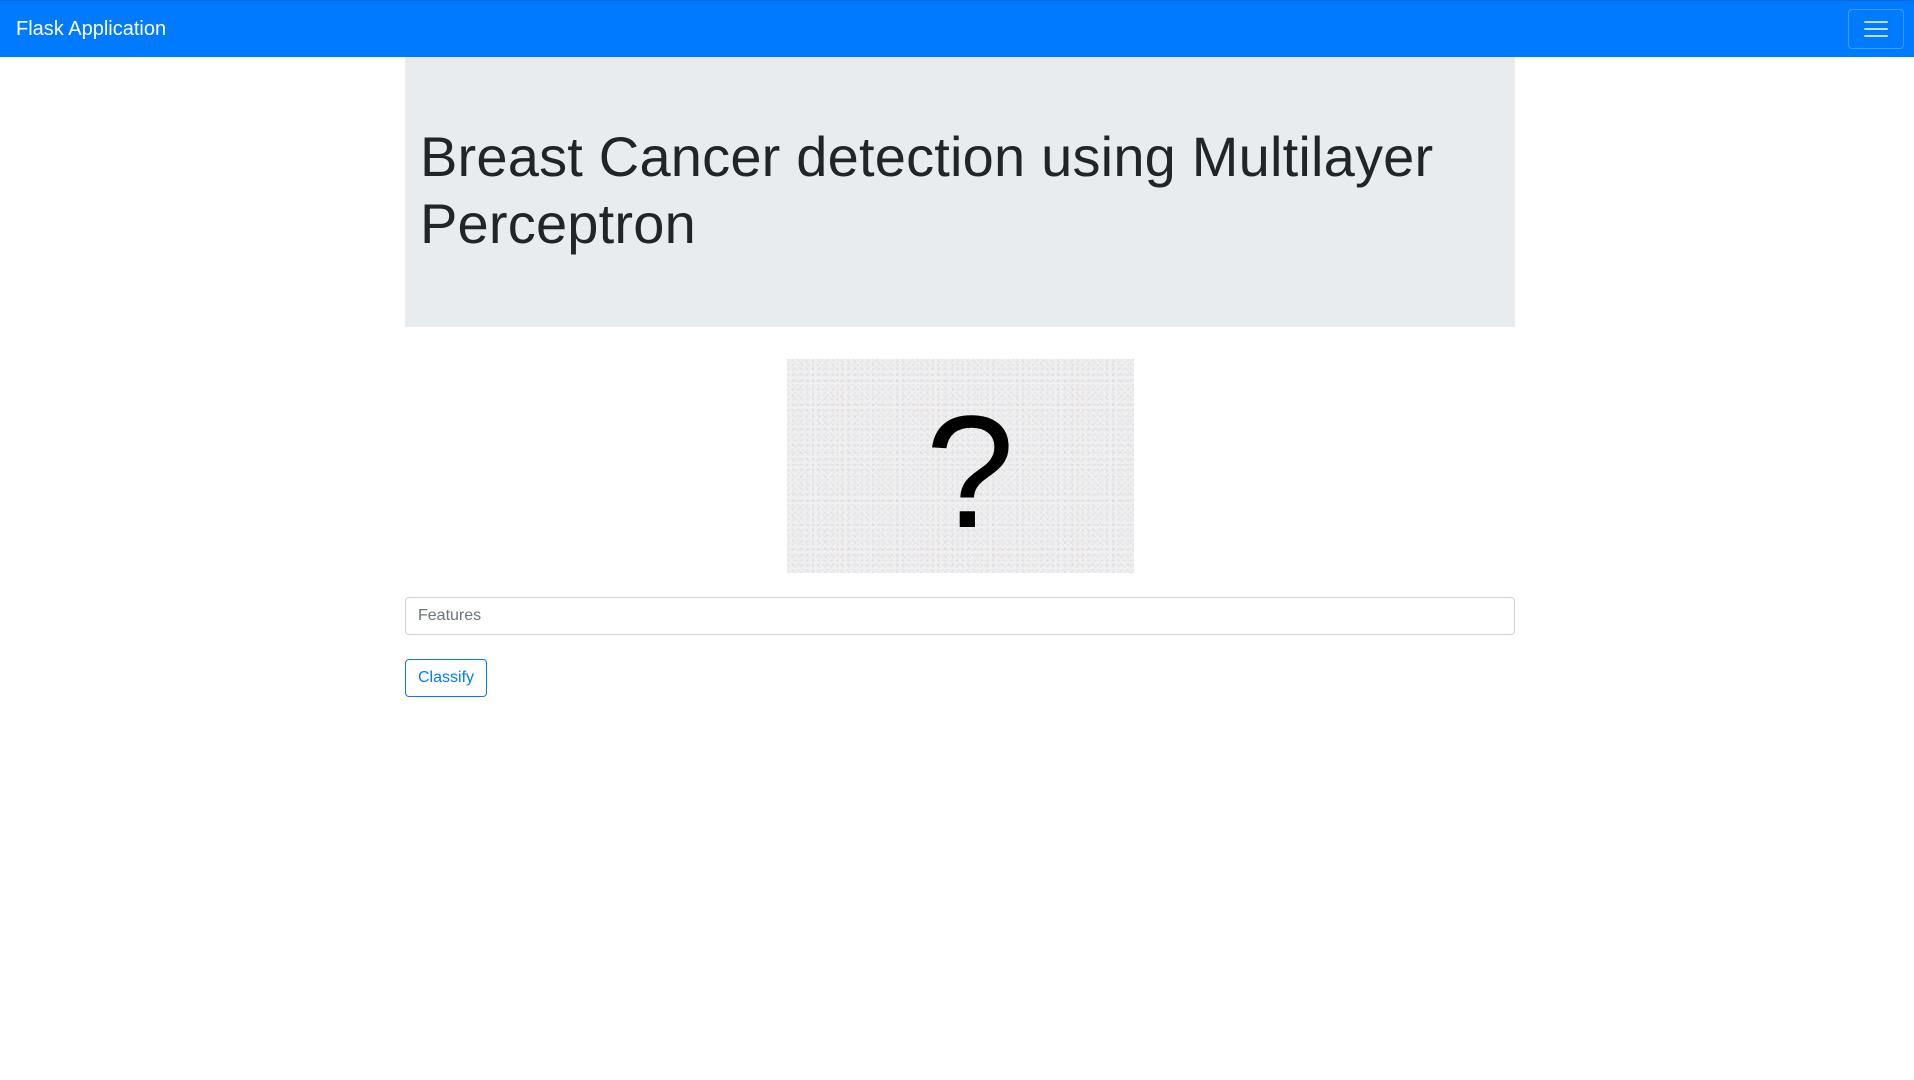  I want to click on question-mark-icon: ?, so click(970, 471).